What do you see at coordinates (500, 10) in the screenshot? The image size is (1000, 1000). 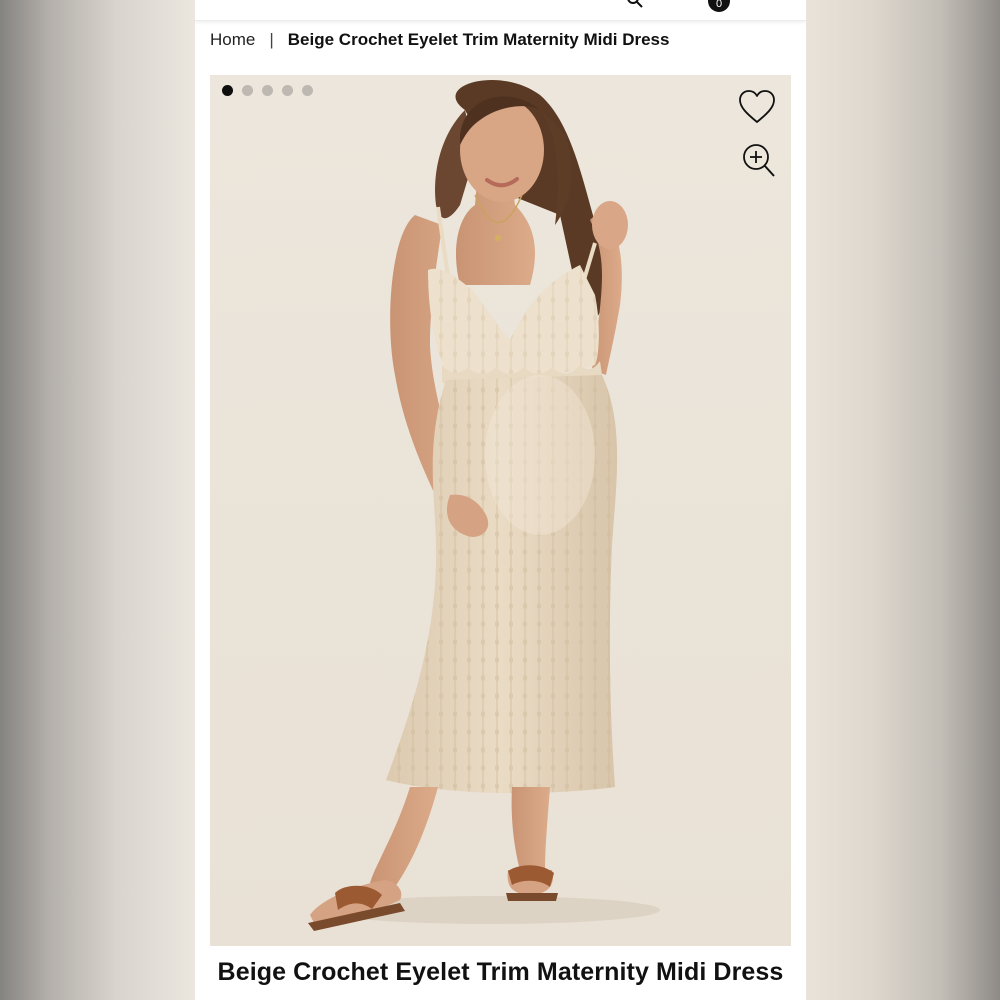 I see `top-nav-bar: 0` at bounding box center [500, 10].